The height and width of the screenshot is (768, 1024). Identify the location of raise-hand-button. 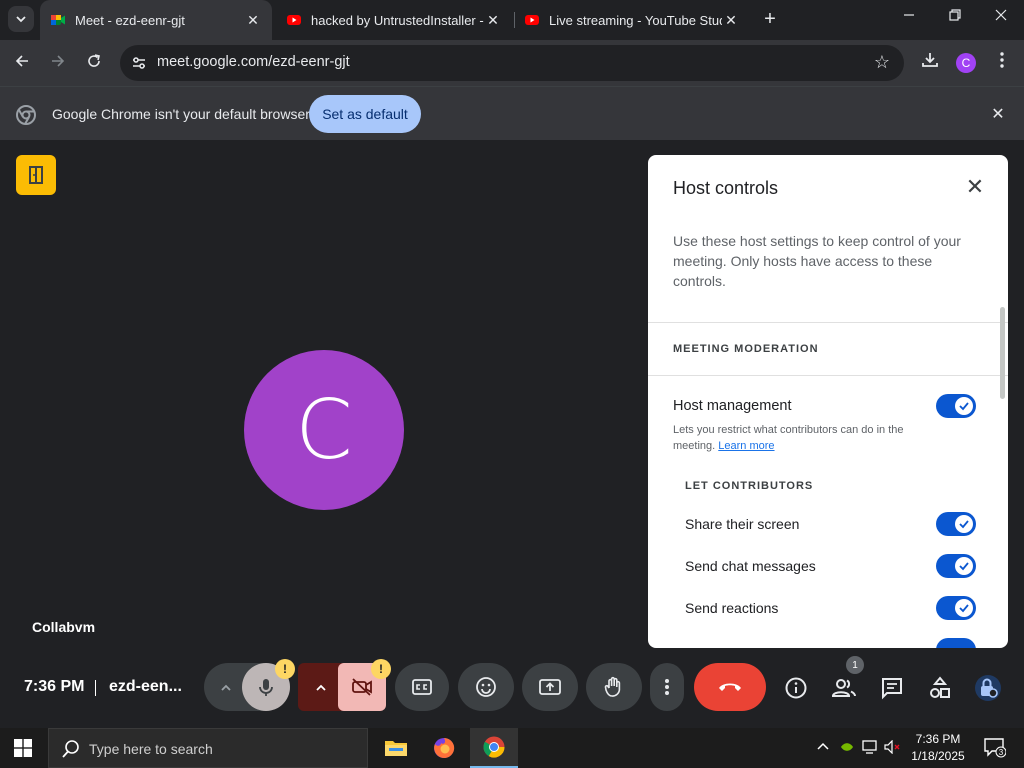
(614, 687).